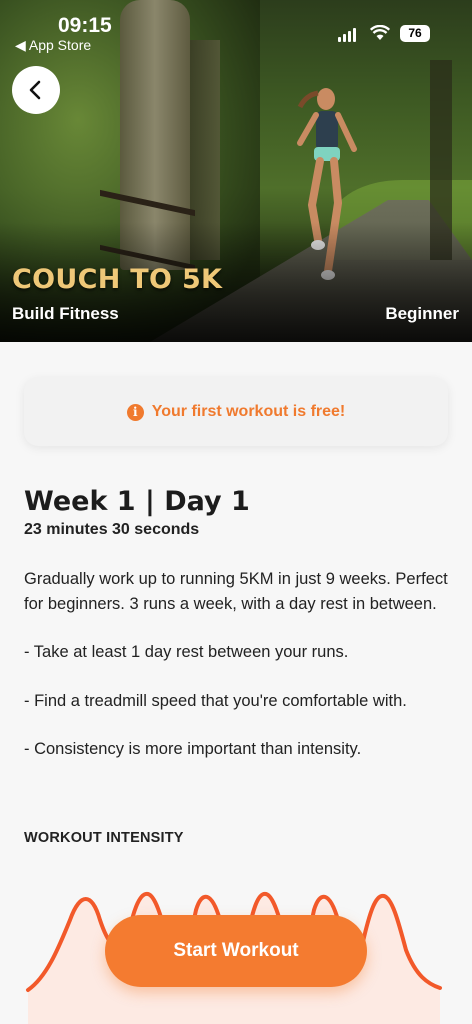  What do you see at coordinates (117, 279) in the screenshot?
I see `program-title: COUCH TO 5K` at bounding box center [117, 279].